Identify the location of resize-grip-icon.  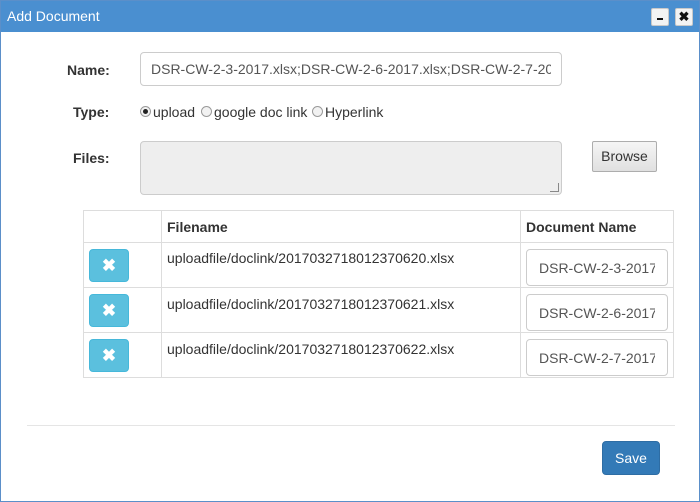
(554, 187).